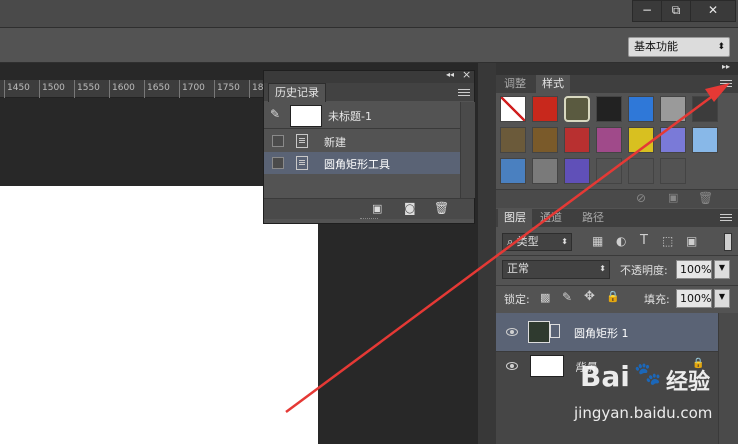 This screenshot has width=738, height=444. What do you see at coordinates (688, 382) in the screenshot?
I see `watermark-brand-2: 经验` at bounding box center [688, 382].